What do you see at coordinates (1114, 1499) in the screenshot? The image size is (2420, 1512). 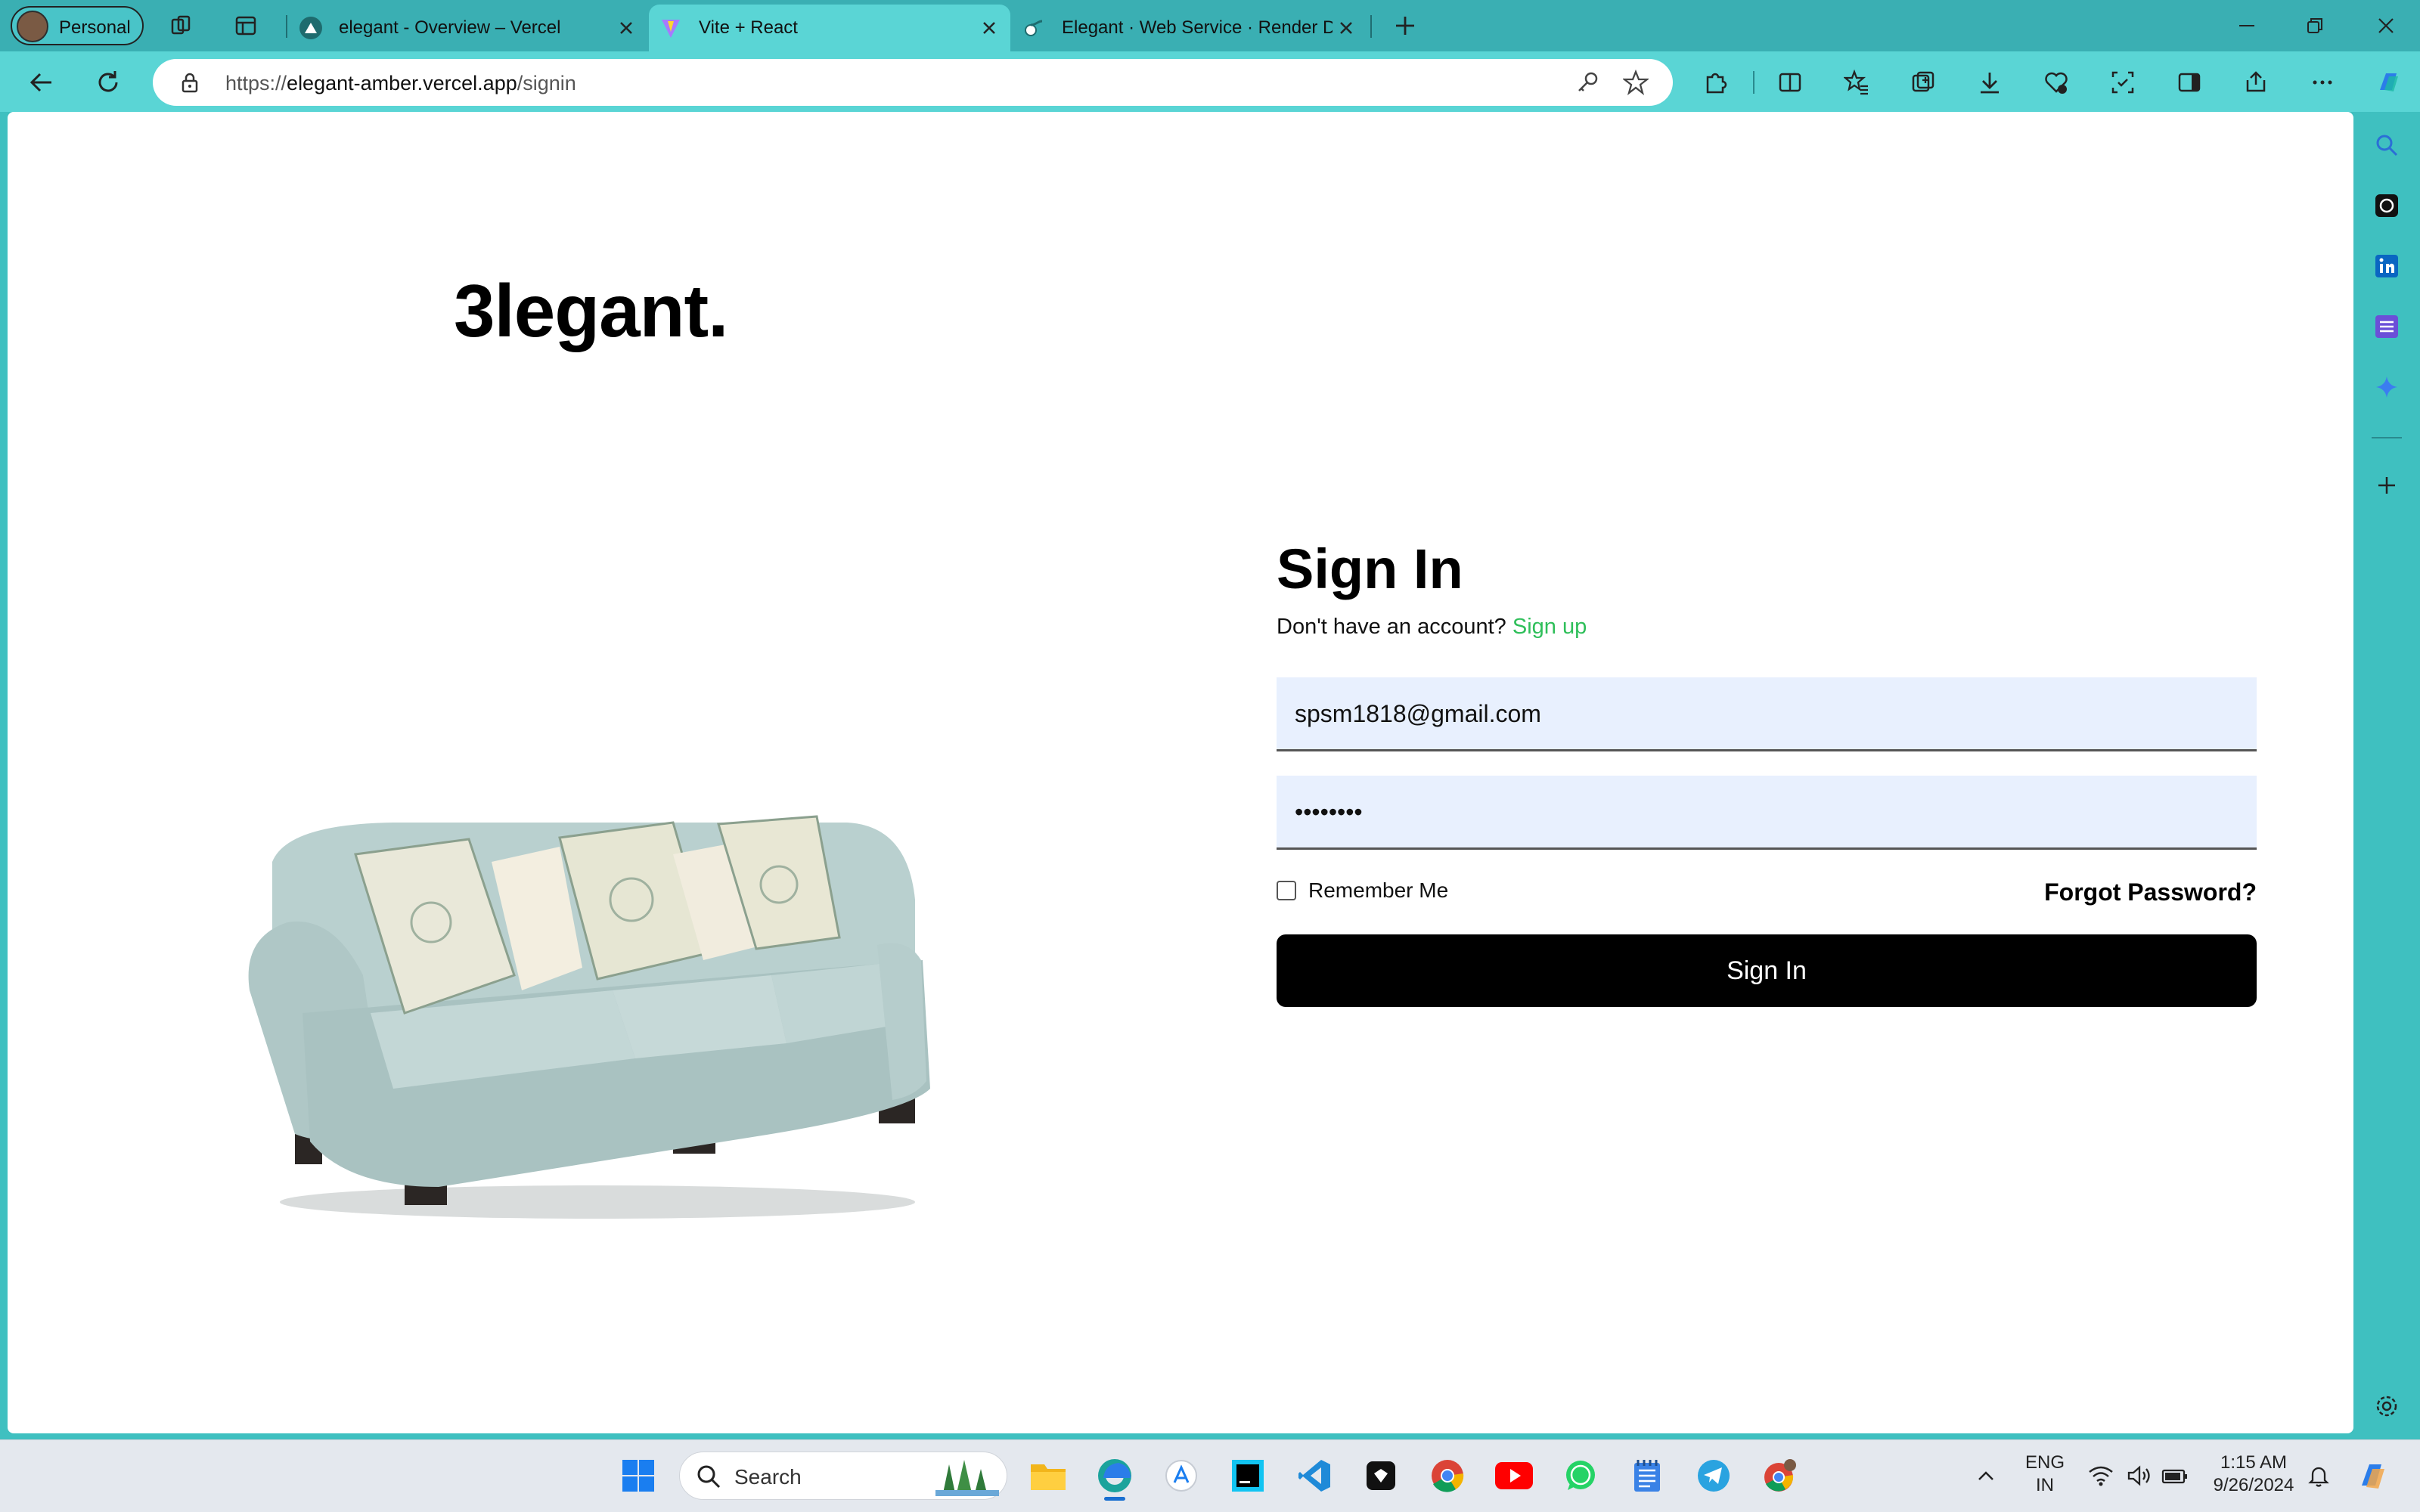 I see `active-app-indicator` at bounding box center [1114, 1499].